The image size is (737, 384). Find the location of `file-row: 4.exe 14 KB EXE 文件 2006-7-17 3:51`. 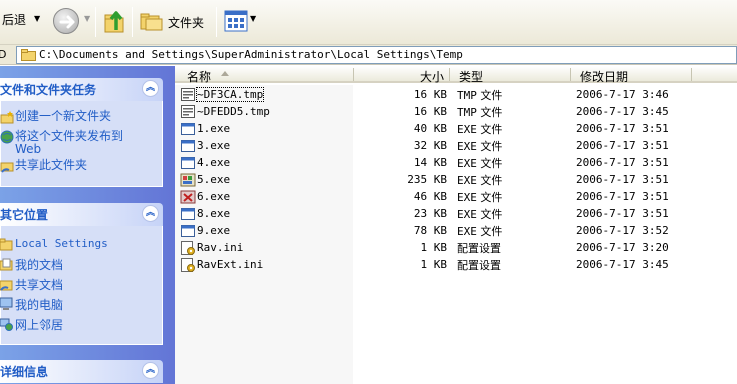

file-row: 4.exe 14 KB EXE 文件 2006-7-17 3:51 is located at coordinates (456, 162).